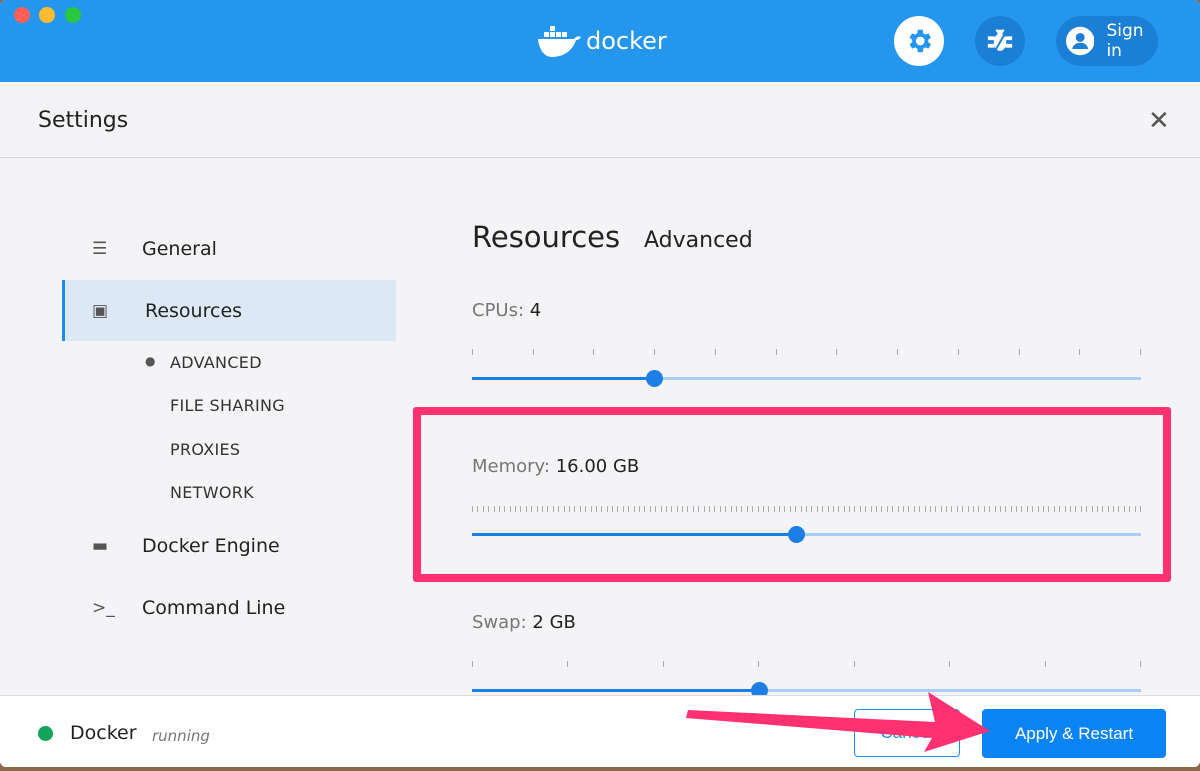  Describe the element at coordinates (615, 690) in the screenshot. I see `swap-slider-fill` at that location.